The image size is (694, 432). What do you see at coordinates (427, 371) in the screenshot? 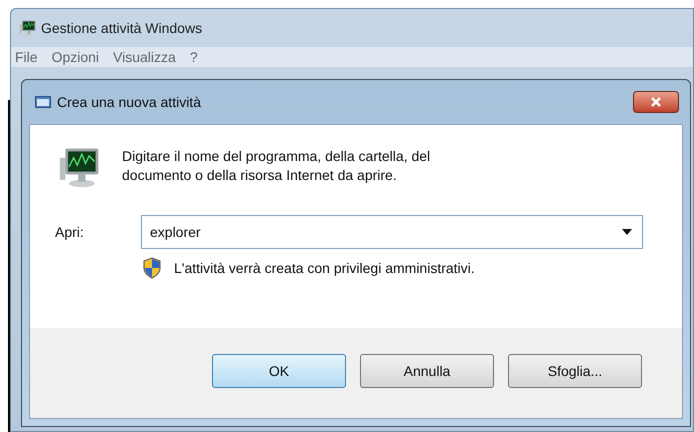
I see `dialog-button: Annulla` at bounding box center [427, 371].